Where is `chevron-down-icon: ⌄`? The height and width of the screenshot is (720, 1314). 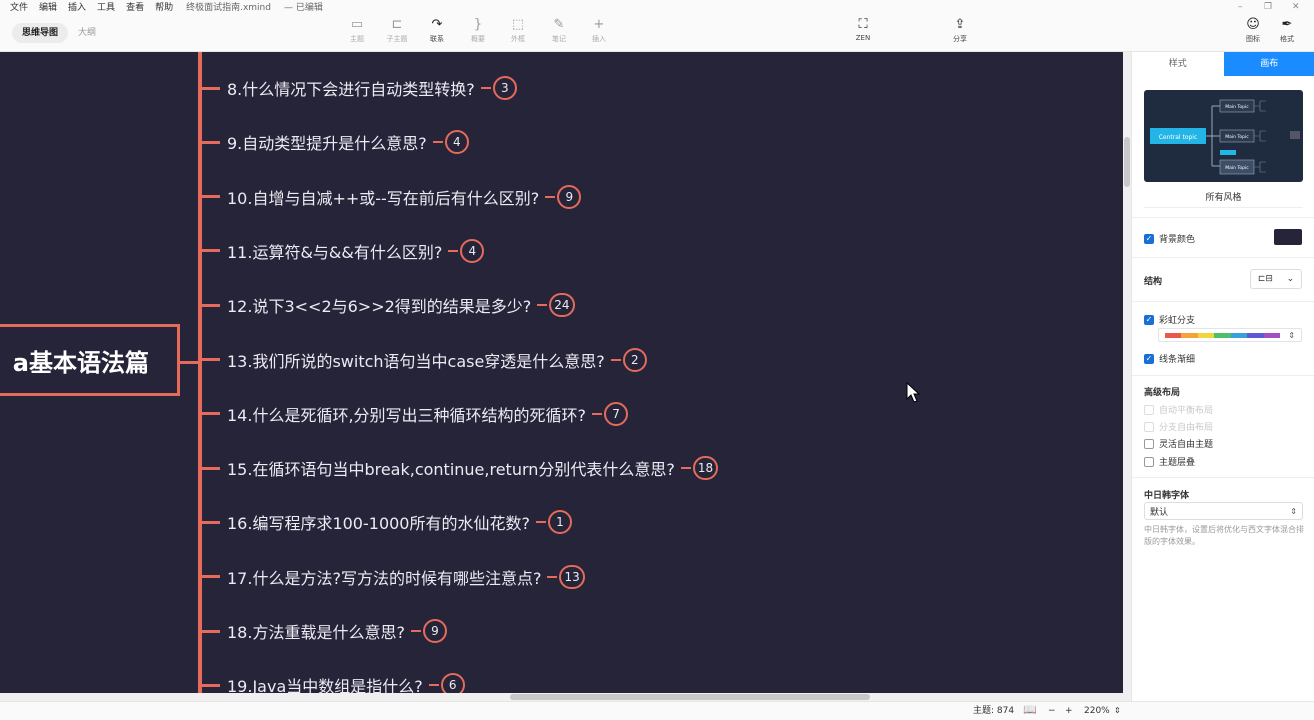 chevron-down-icon: ⌄ is located at coordinates (1290, 279).